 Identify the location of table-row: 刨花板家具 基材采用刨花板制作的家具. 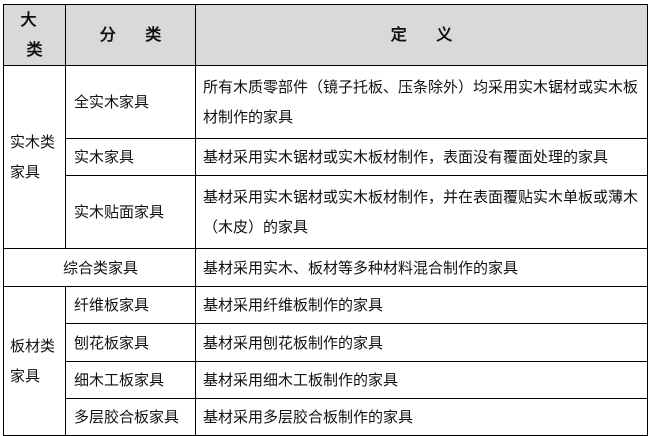
(326, 342).